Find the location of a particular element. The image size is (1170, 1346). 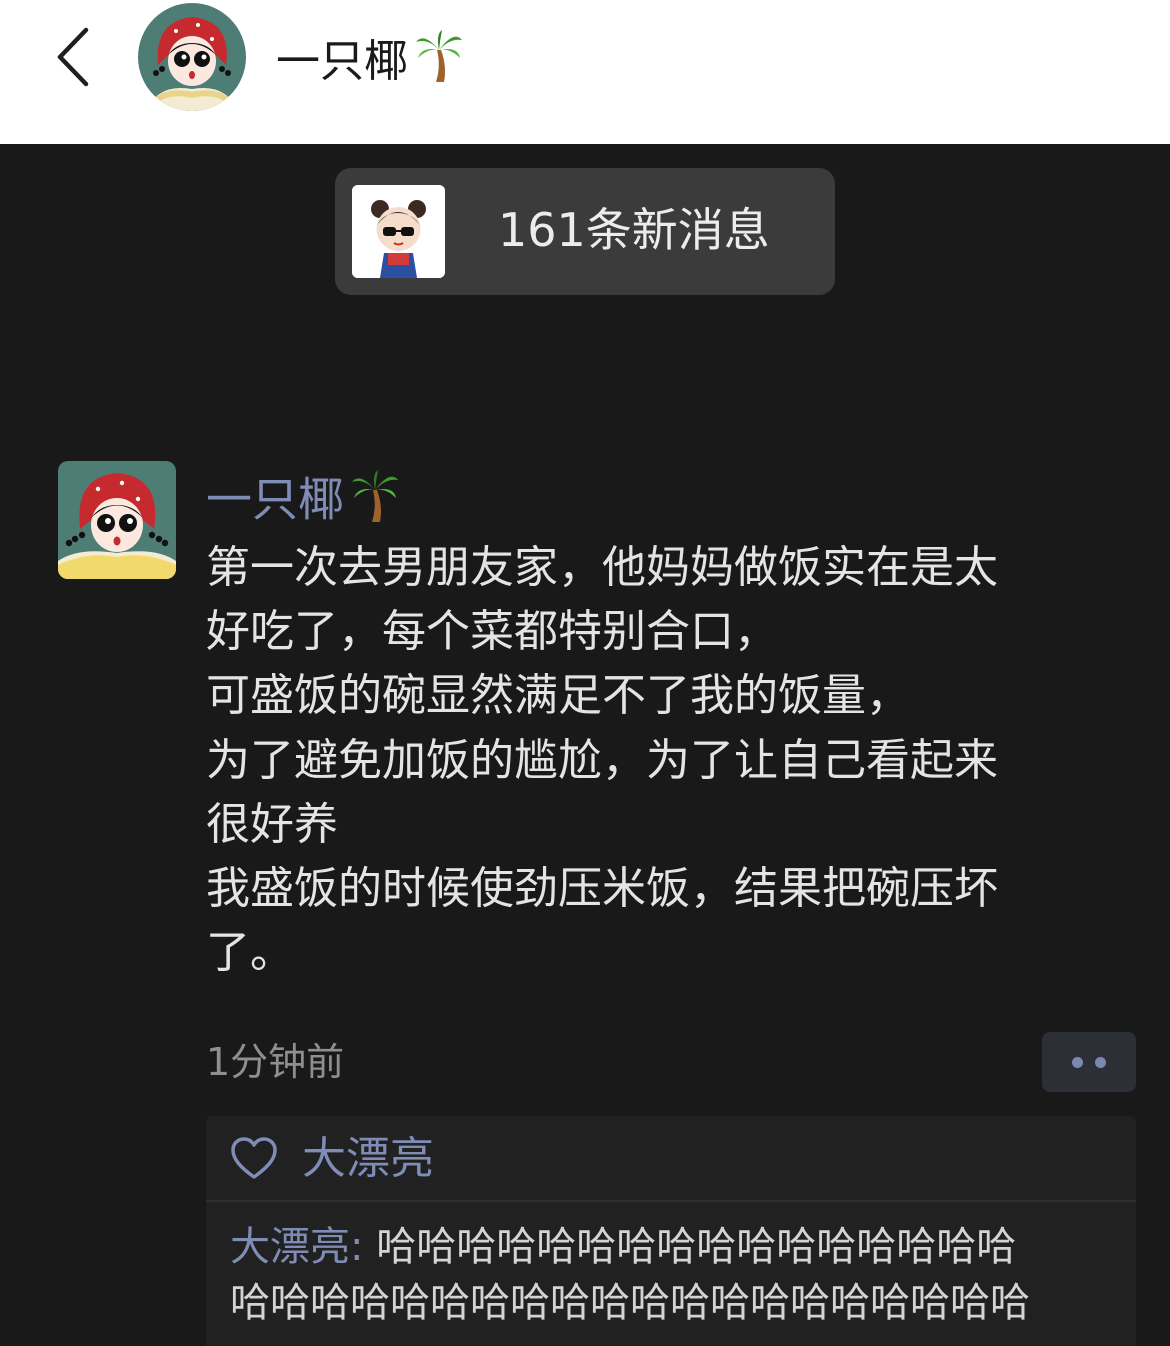

chat-title-text: 一只椰 is located at coordinates (342, 61).